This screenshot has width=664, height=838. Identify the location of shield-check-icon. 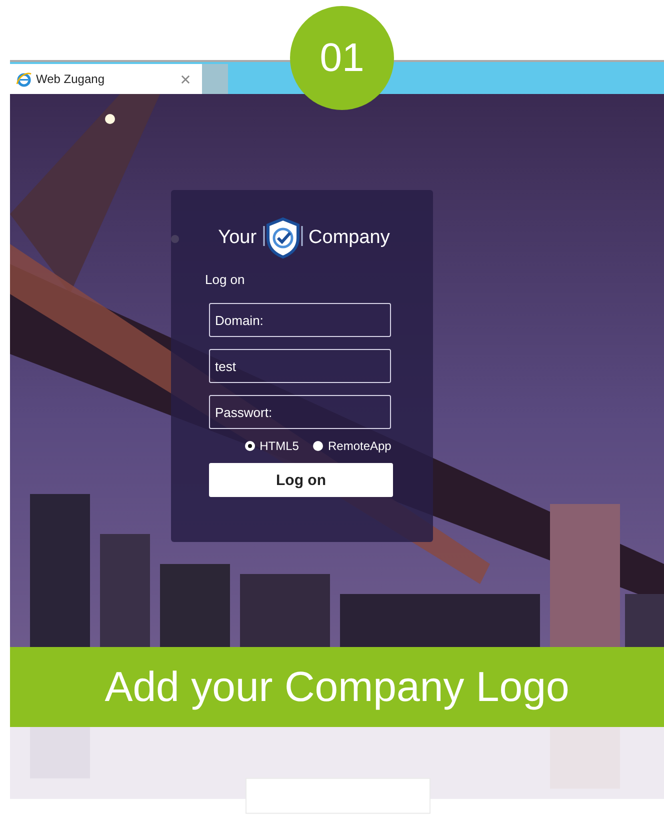
(282, 238).